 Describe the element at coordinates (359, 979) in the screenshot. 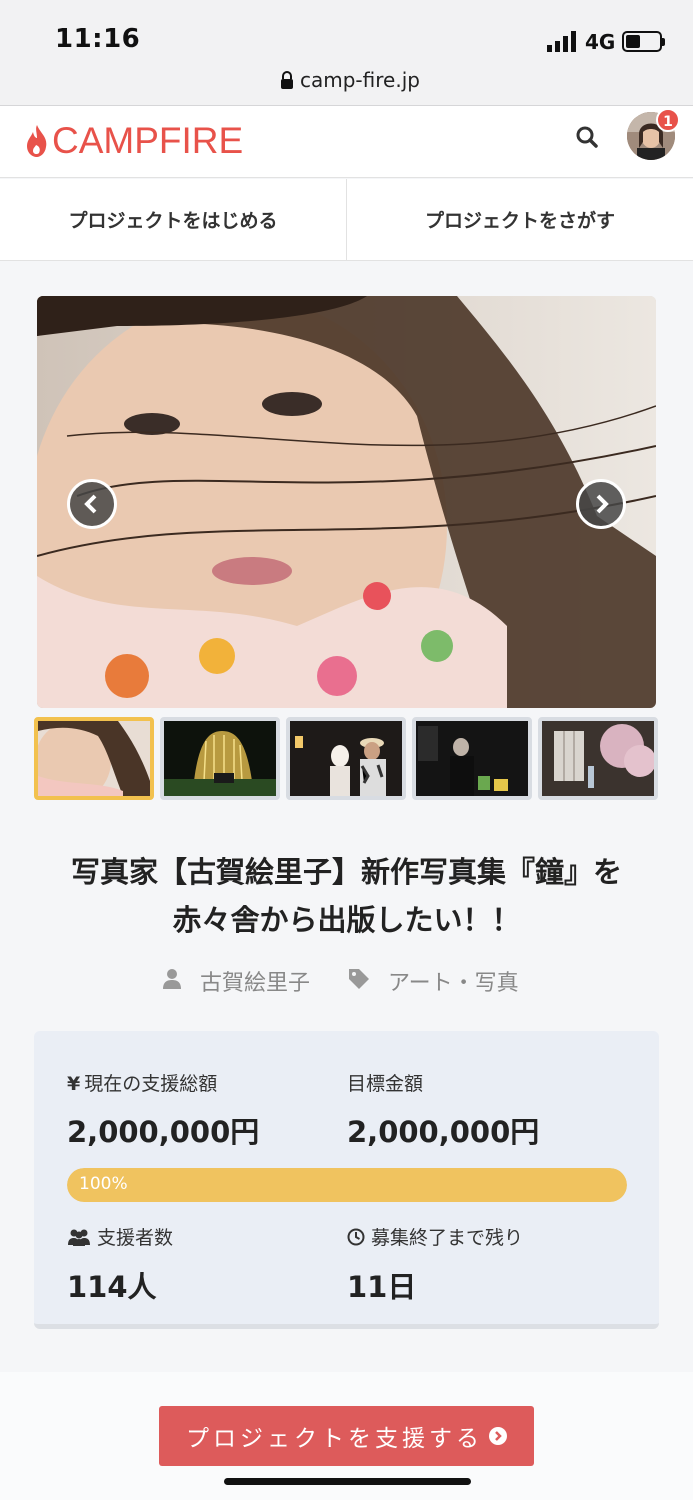

I see `tag-icon` at that location.